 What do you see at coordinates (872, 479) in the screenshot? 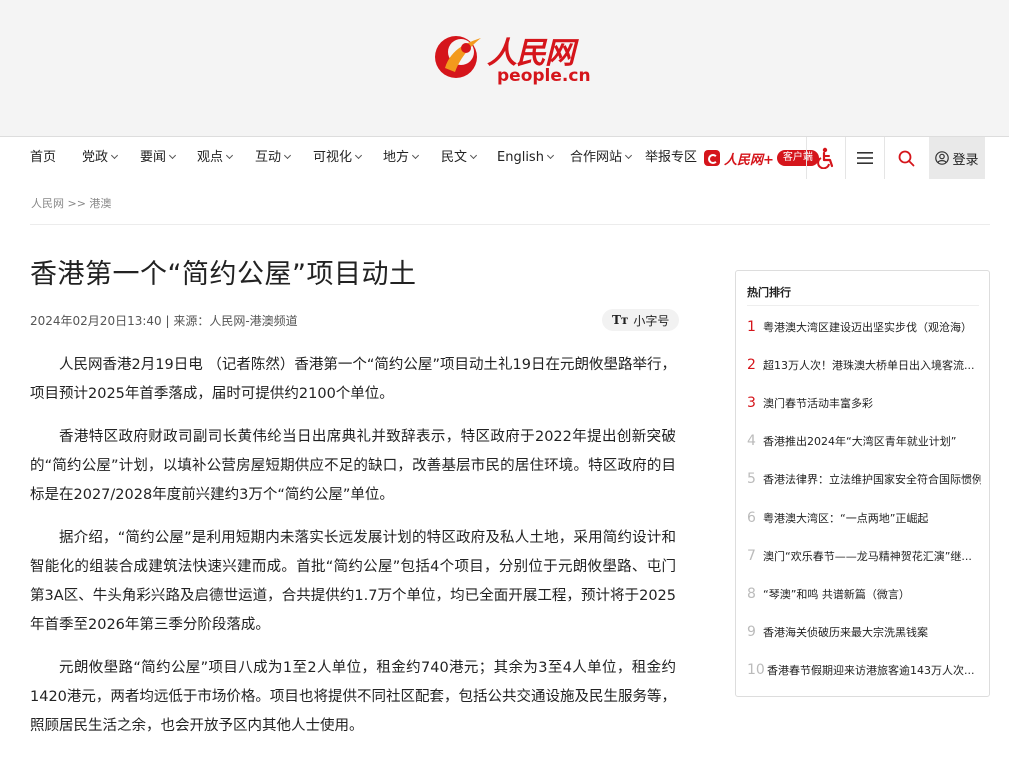
I see `rank-headline: 香港法律界：立法维护国家安全符合国际惯例` at bounding box center [872, 479].